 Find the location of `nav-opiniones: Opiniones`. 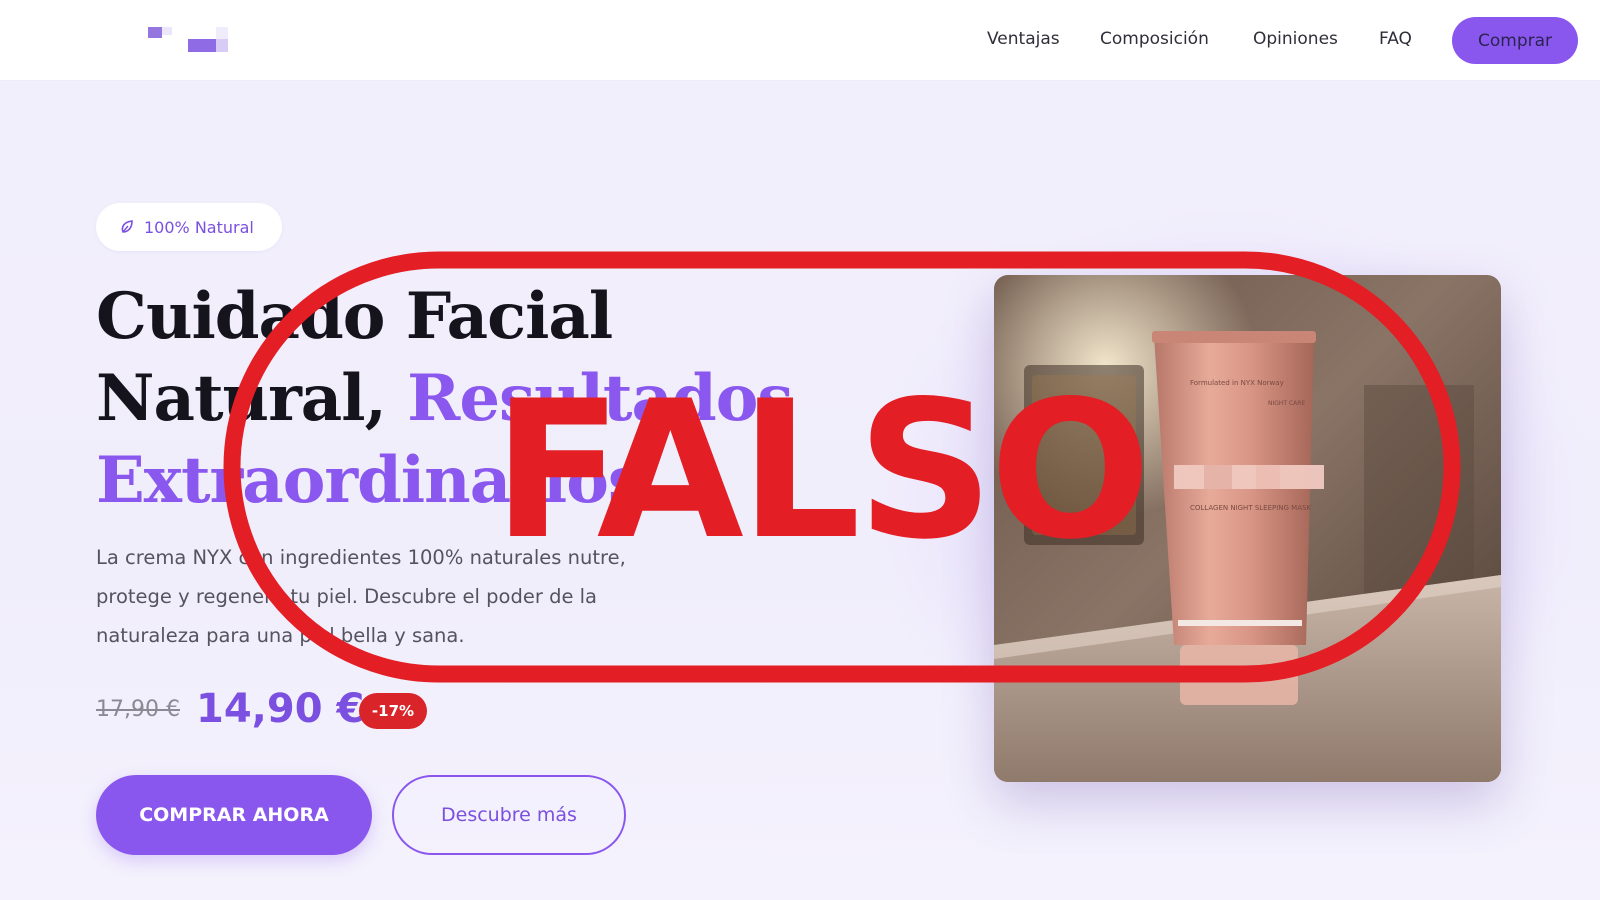

nav-opiniones: Opiniones is located at coordinates (1295, 39).